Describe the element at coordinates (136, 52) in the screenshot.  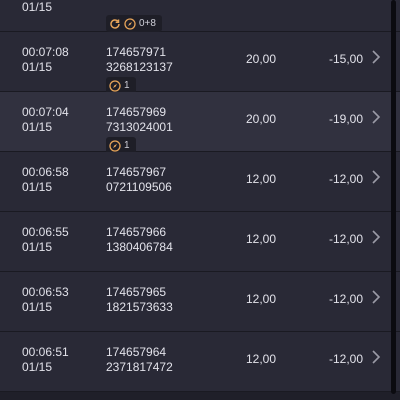
I see `row-id-primary: 174657971` at that location.